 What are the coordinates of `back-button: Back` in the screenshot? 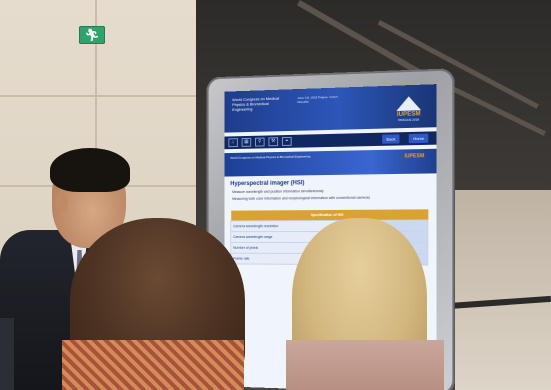 It's located at (391, 139).